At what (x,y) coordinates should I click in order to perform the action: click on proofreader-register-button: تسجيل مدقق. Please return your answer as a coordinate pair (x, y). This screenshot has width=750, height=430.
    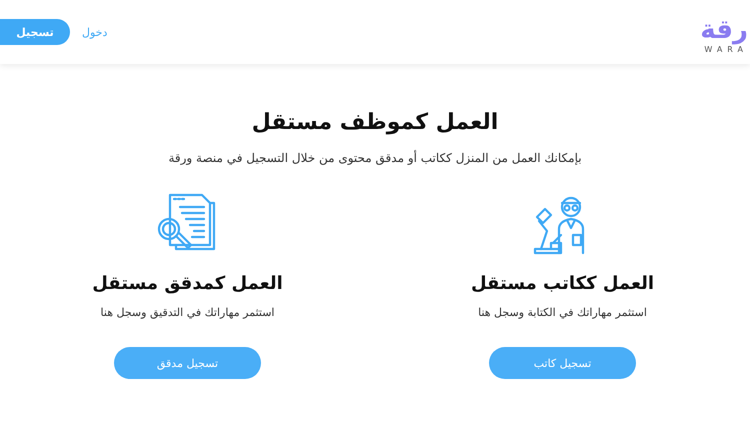
    Looking at the image, I should click on (187, 363).